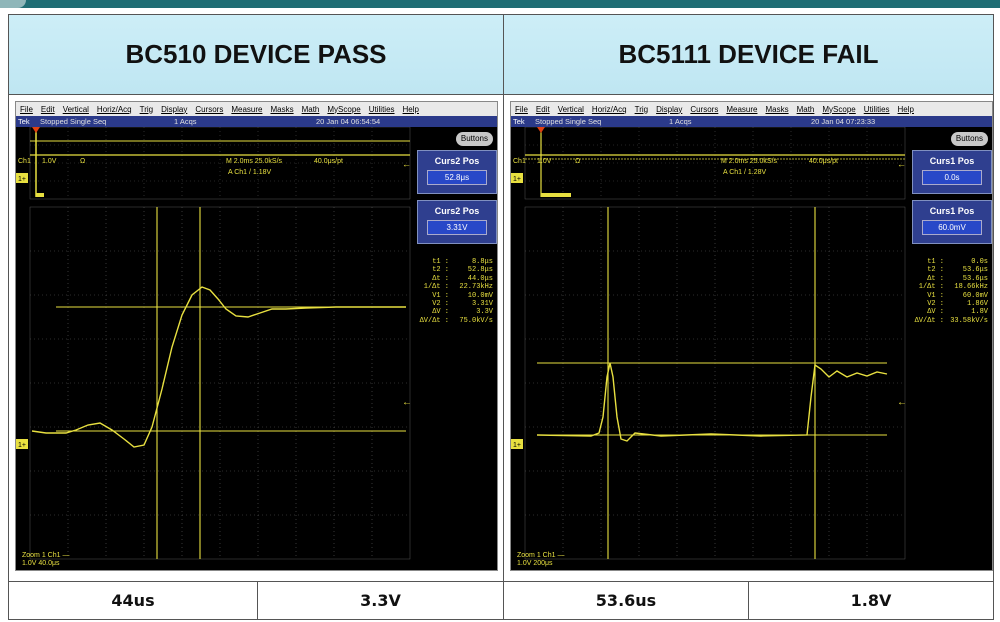 The height and width of the screenshot is (622, 1000). Describe the element at coordinates (455, 312) in the screenshot. I see `measurement-row: ΔV : 3.3V` at that location.